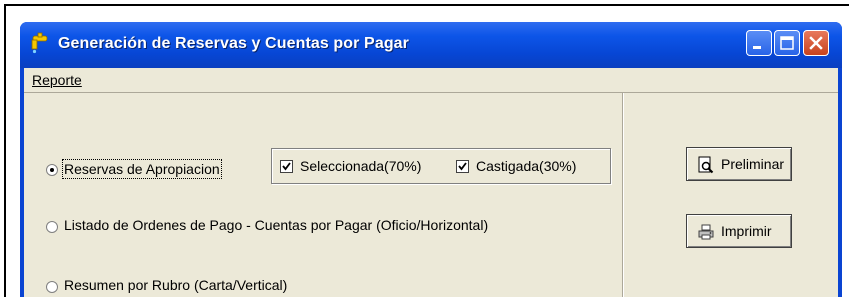  I want to click on checkbox-seleccionada, so click(286, 166).